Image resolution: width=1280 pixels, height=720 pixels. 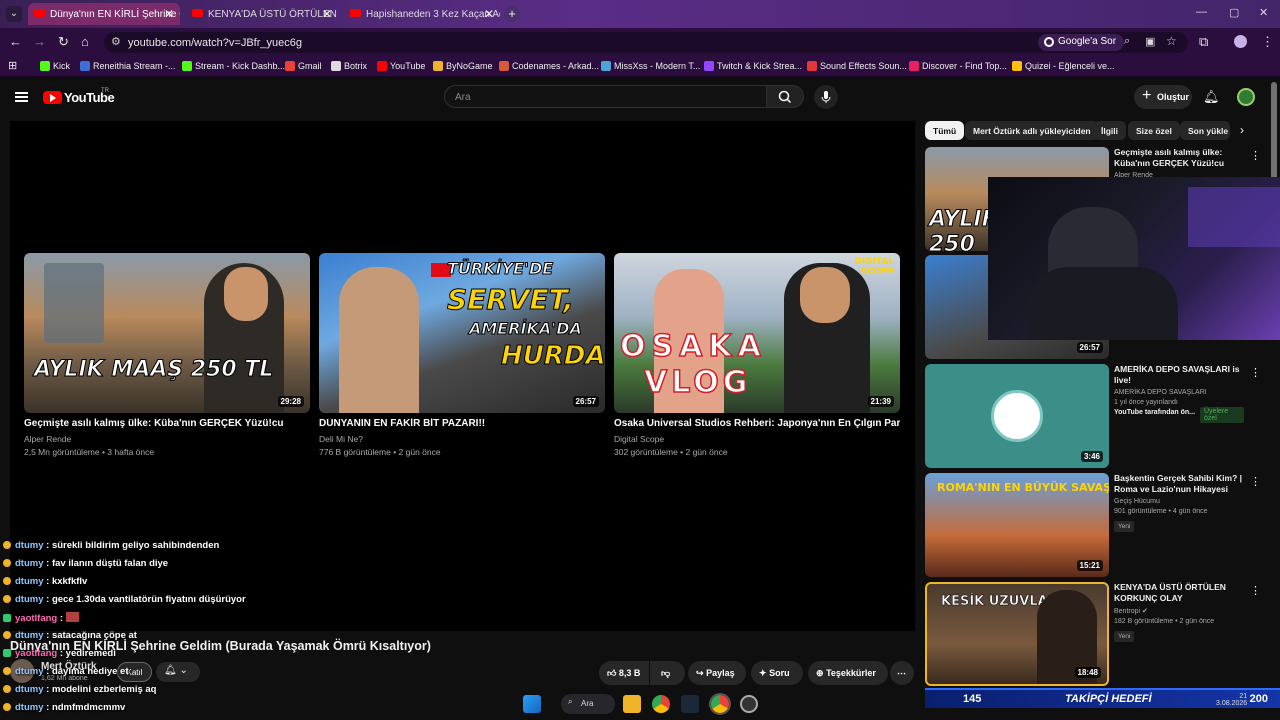 What do you see at coordinates (116, 41) in the screenshot?
I see `site-info-icon: ⚙` at bounding box center [116, 41].